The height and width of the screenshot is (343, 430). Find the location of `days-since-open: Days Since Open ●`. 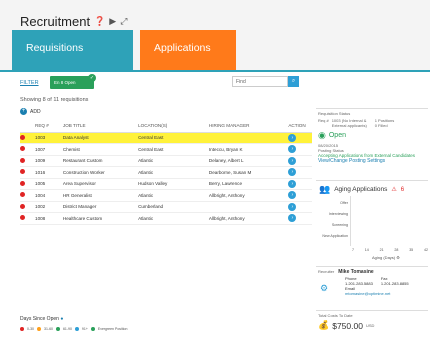

days-since-open: Days Since Open ● is located at coordinates (42, 319).